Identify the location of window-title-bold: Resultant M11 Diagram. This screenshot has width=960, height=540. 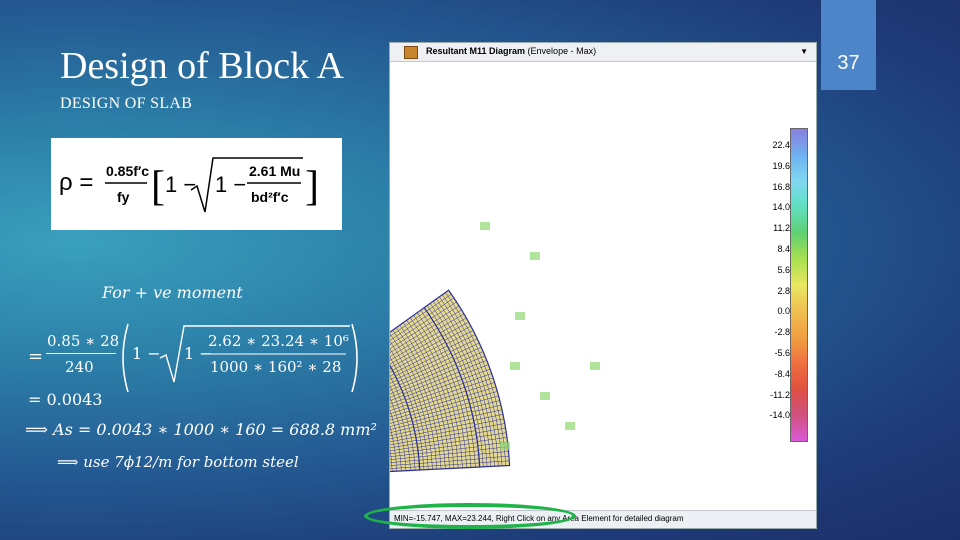
(476, 51).